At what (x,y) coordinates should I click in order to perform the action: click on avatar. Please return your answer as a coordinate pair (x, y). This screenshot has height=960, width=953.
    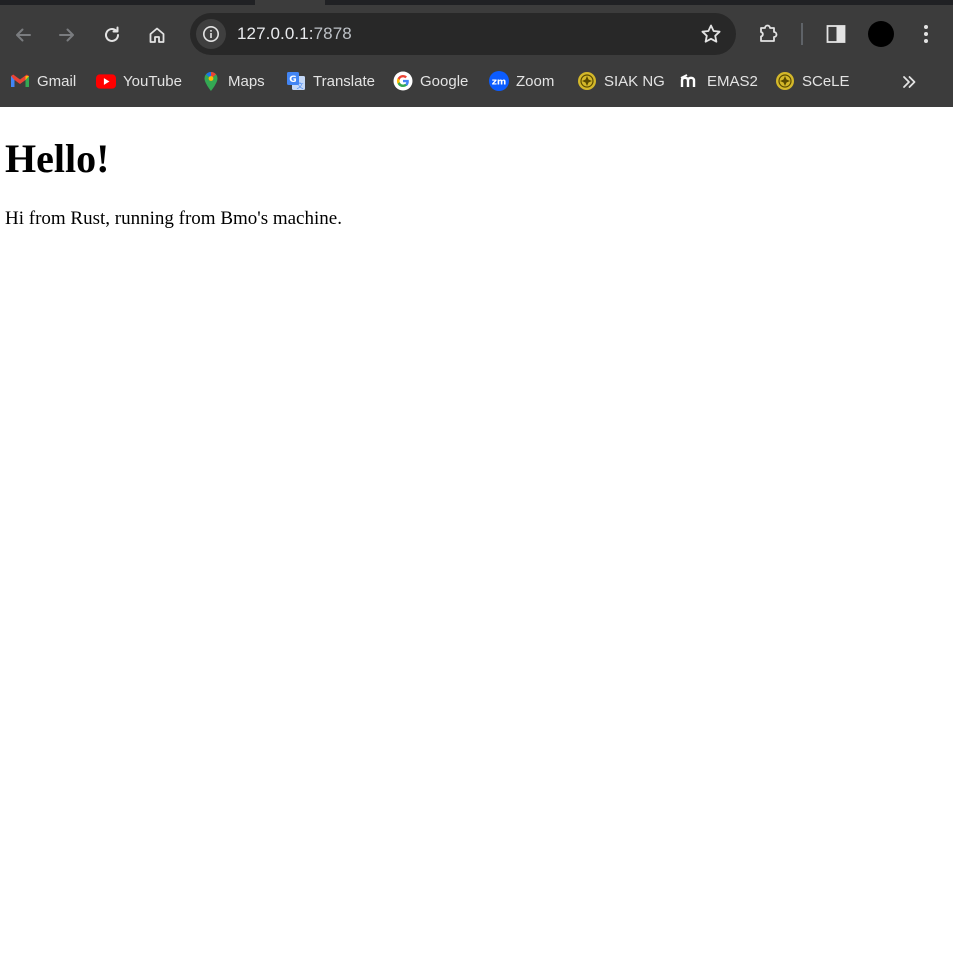
    Looking at the image, I should click on (881, 34).